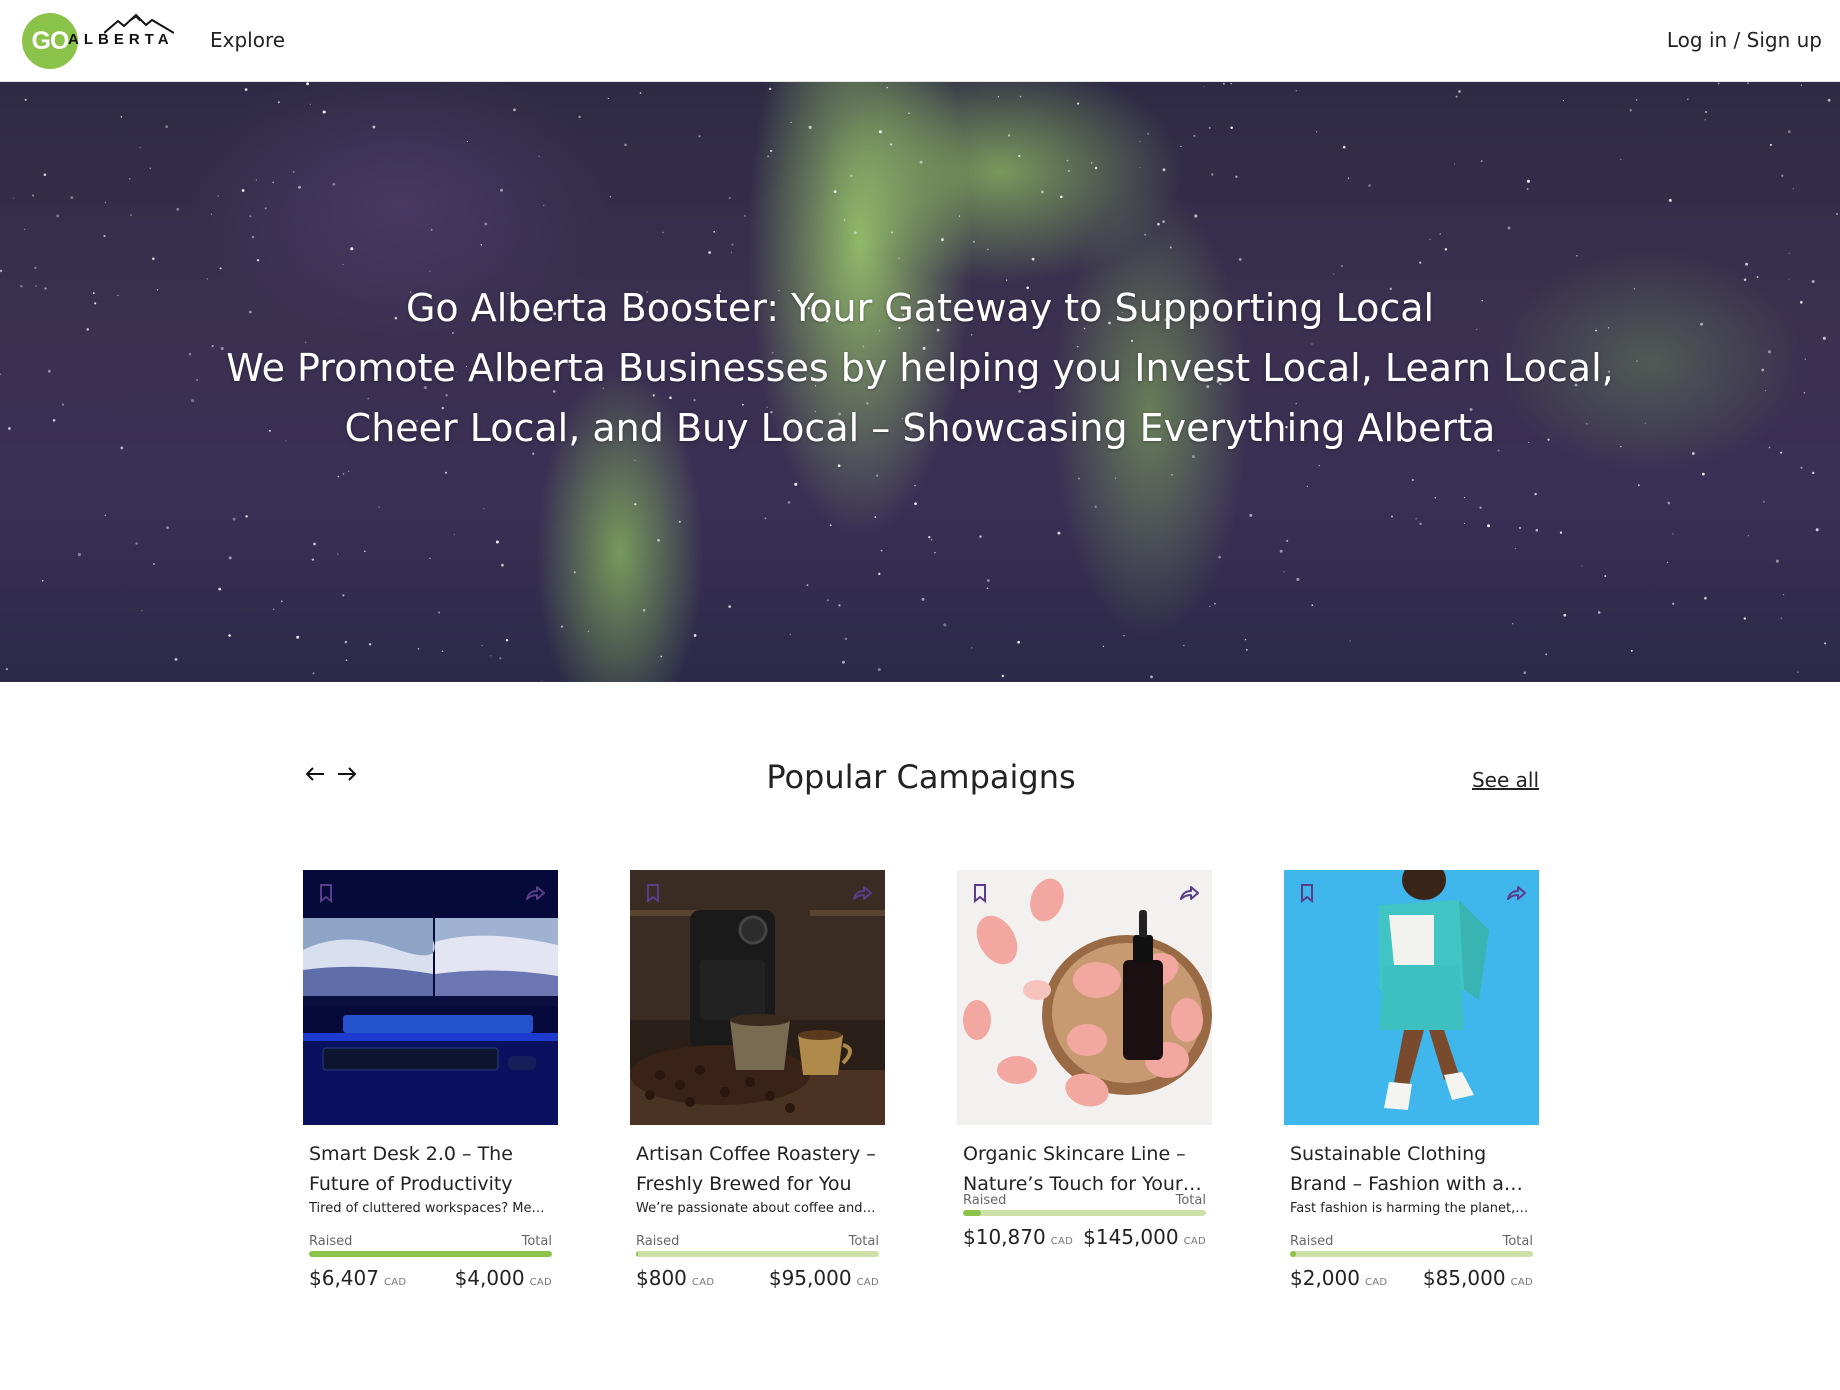  What do you see at coordinates (430, 1264) in the screenshot?
I see `campaign-funding: Raised Total $6,407 CAD $4,000 CAD` at bounding box center [430, 1264].